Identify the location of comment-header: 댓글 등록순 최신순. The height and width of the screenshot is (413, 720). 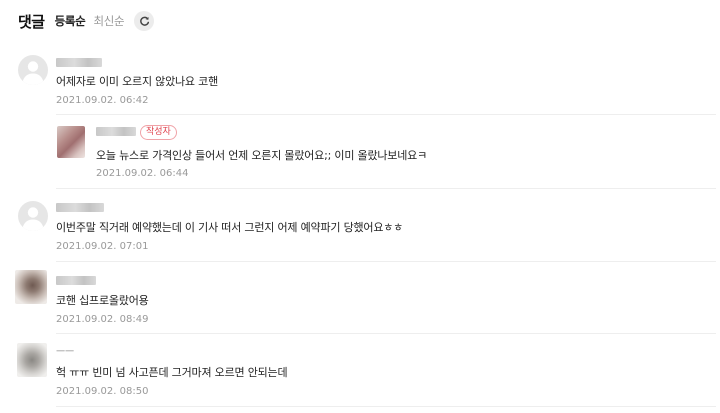
(86, 21).